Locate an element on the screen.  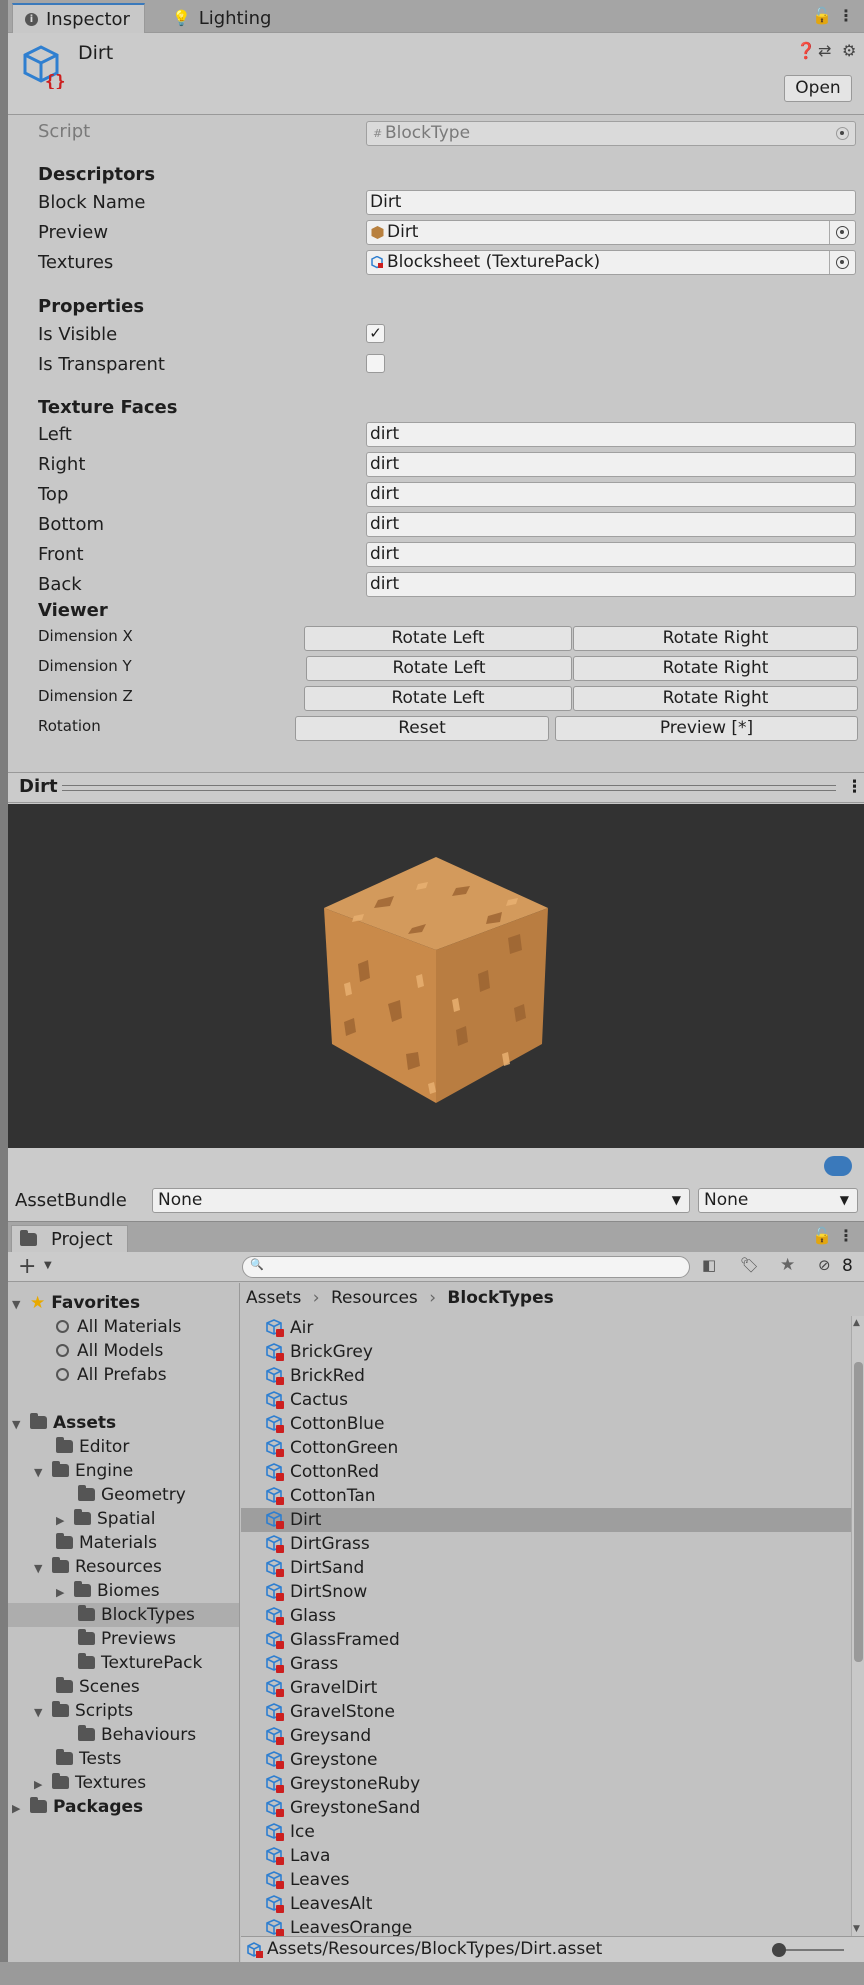
more-menu-icon: ⋮ is located at coordinates (846, 15).